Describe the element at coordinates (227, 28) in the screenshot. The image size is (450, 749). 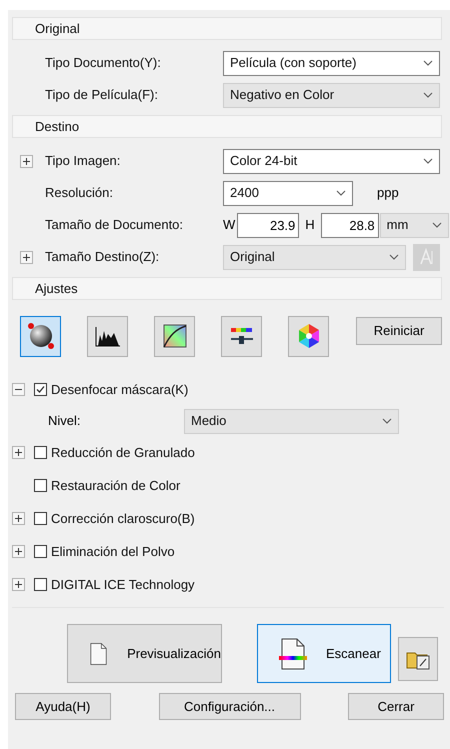
I see `section-header: Original` at that location.